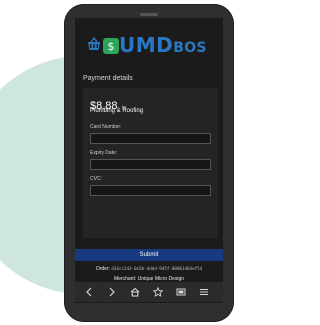 This screenshot has width=320, height=325. What do you see at coordinates (149, 14) in the screenshot?
I see `phone-speaker` at bounding box center [149, 14].